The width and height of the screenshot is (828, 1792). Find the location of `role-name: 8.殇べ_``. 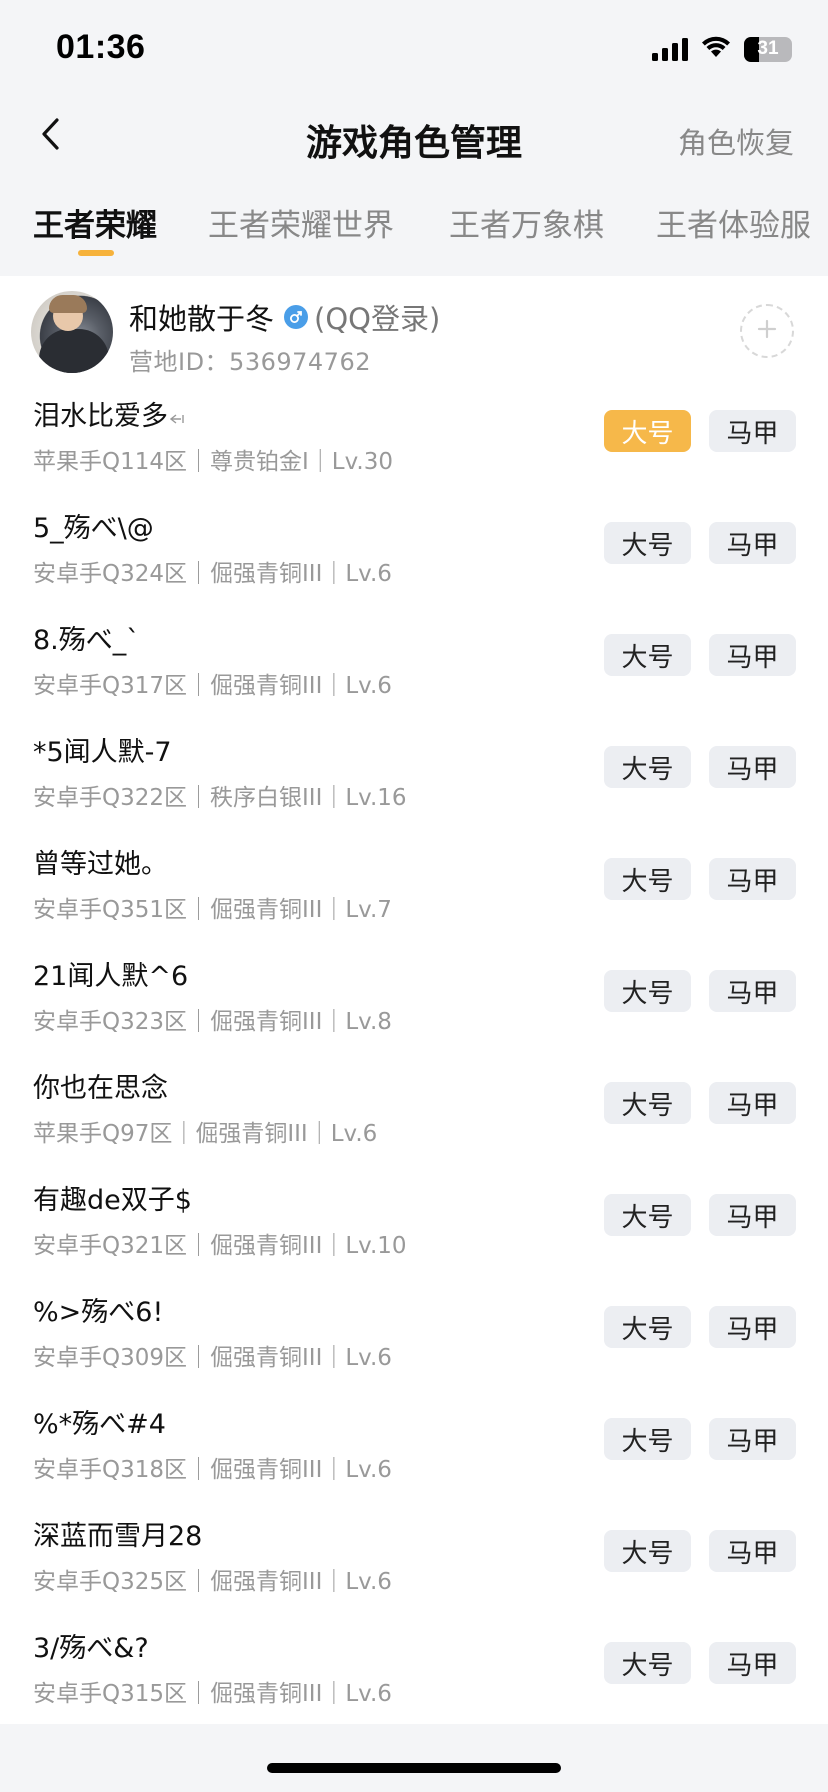

role-name: 8.殇べ_` is located at coordinates (86, 640).